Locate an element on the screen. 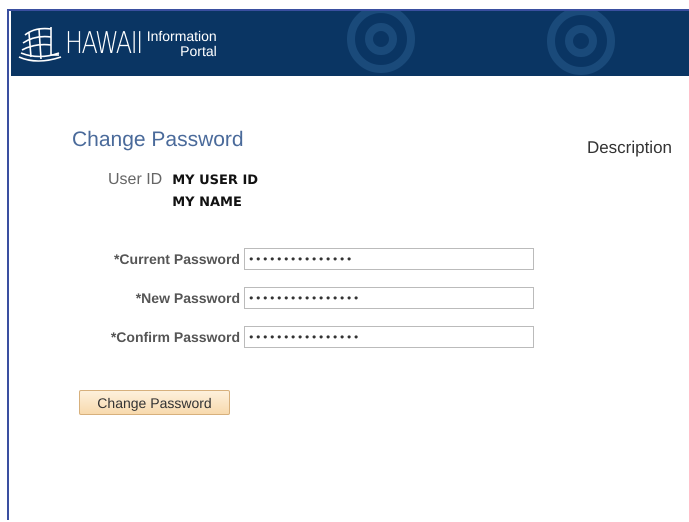 This screenshot has height=522, width=689. description-label: Description is located at coordinates (629, 148).